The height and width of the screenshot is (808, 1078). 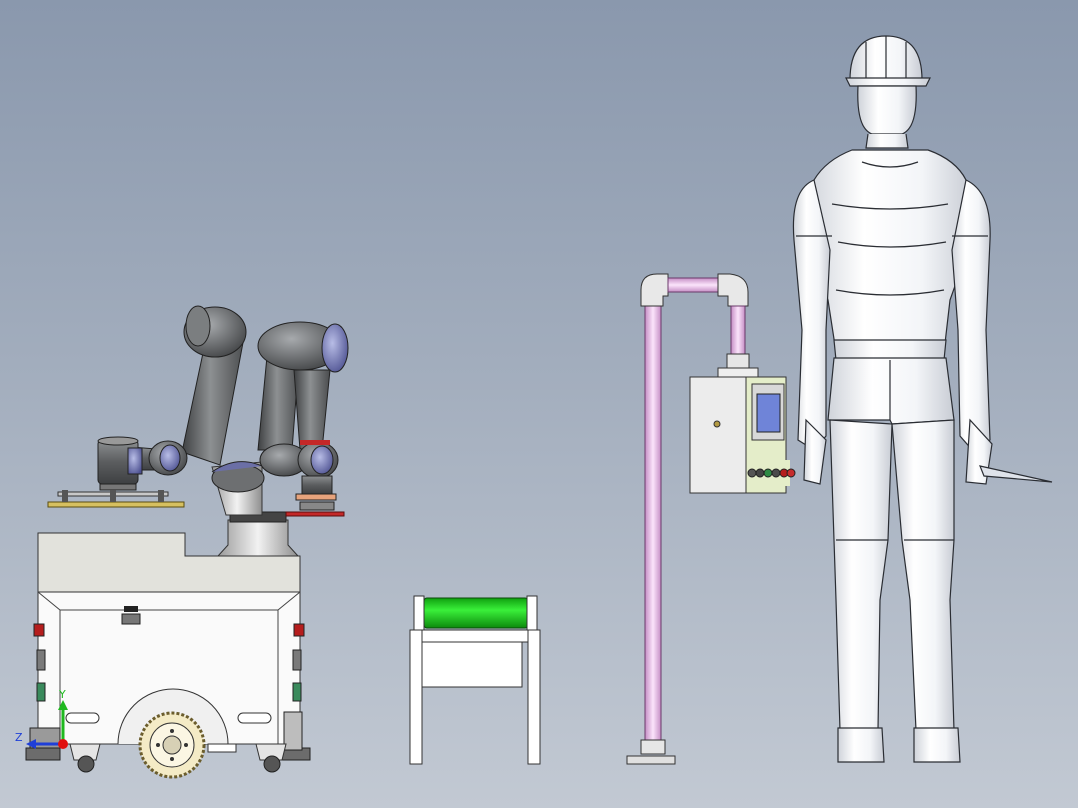 What do you see at coordinates (299, 630) in the screenshot?
I see `emergency-stop-right` at bounding box center [299, 630].